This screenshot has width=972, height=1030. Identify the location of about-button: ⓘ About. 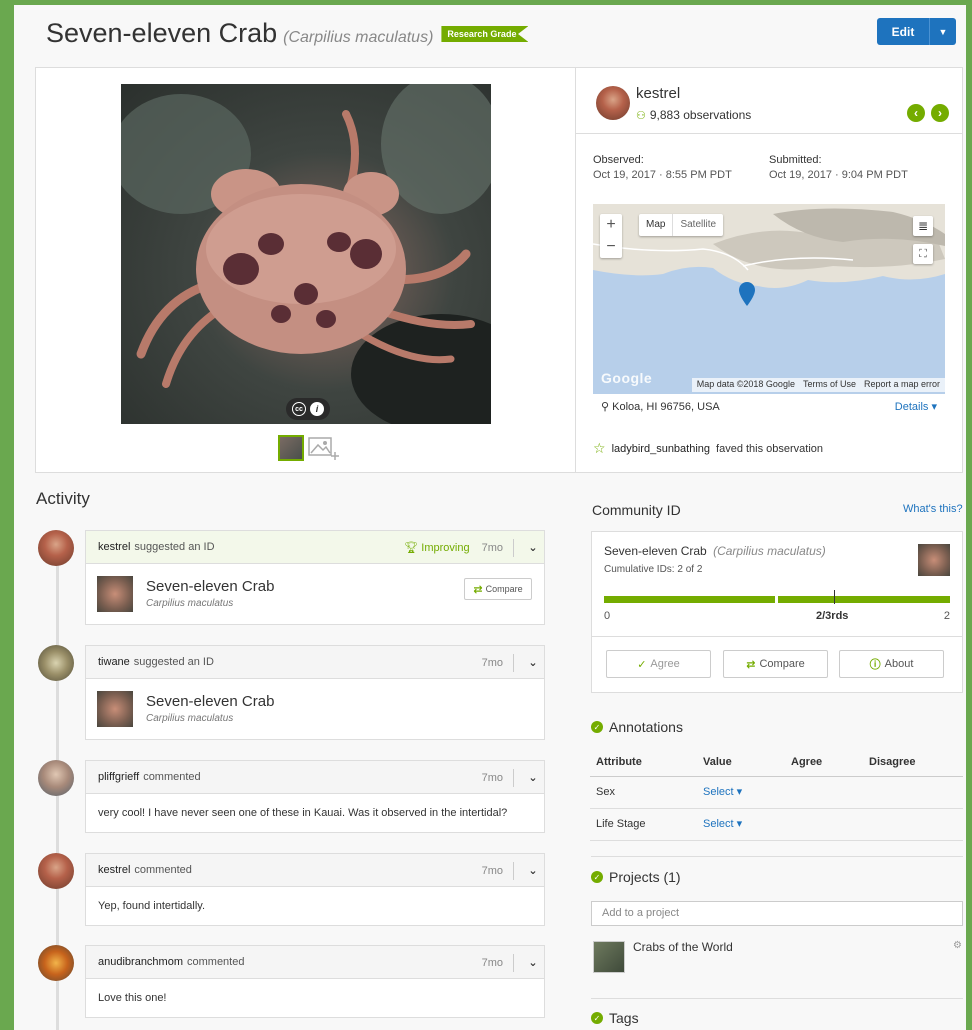
(891, 664).